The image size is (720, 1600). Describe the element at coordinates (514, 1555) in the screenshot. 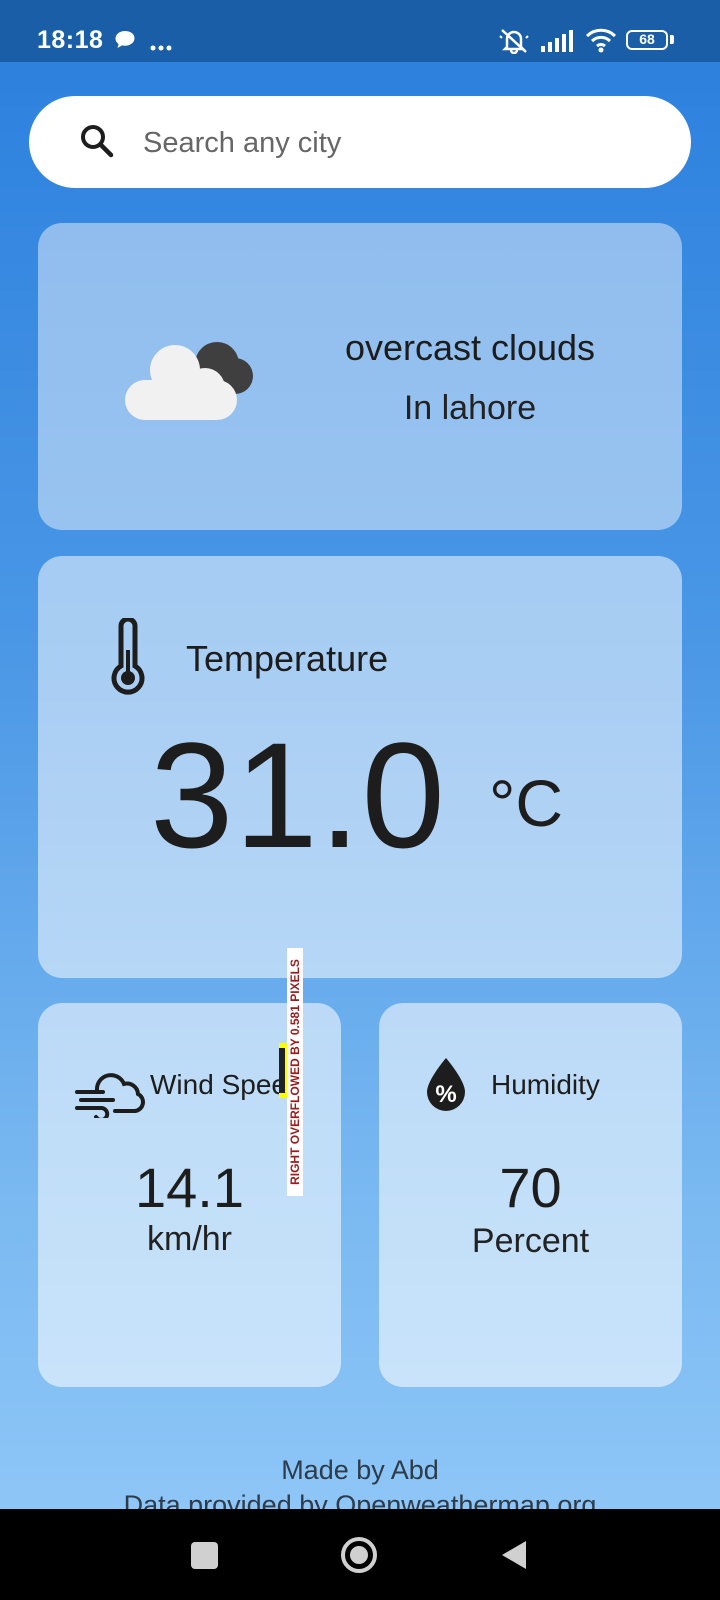

I see `back-triangle-icon` at that location.